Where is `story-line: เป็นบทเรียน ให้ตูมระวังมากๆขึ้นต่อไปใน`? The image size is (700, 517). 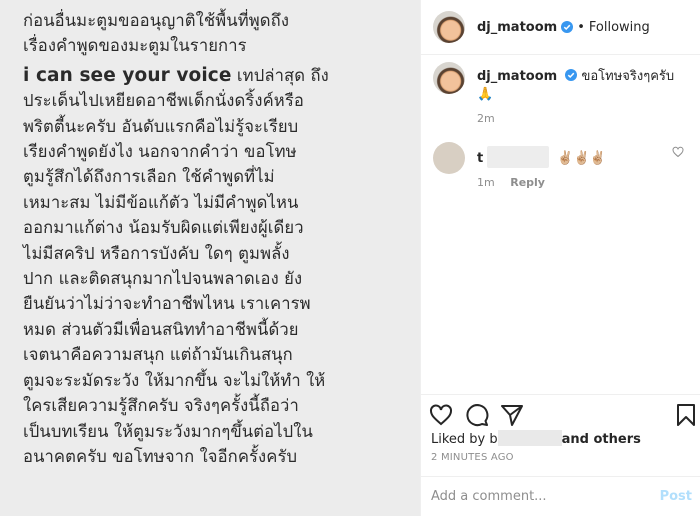
story-line: เป็นบทเรียน ให้ตูมระวังมากๆขึ้นต่อไปใน is located at coordinates (168, 431).